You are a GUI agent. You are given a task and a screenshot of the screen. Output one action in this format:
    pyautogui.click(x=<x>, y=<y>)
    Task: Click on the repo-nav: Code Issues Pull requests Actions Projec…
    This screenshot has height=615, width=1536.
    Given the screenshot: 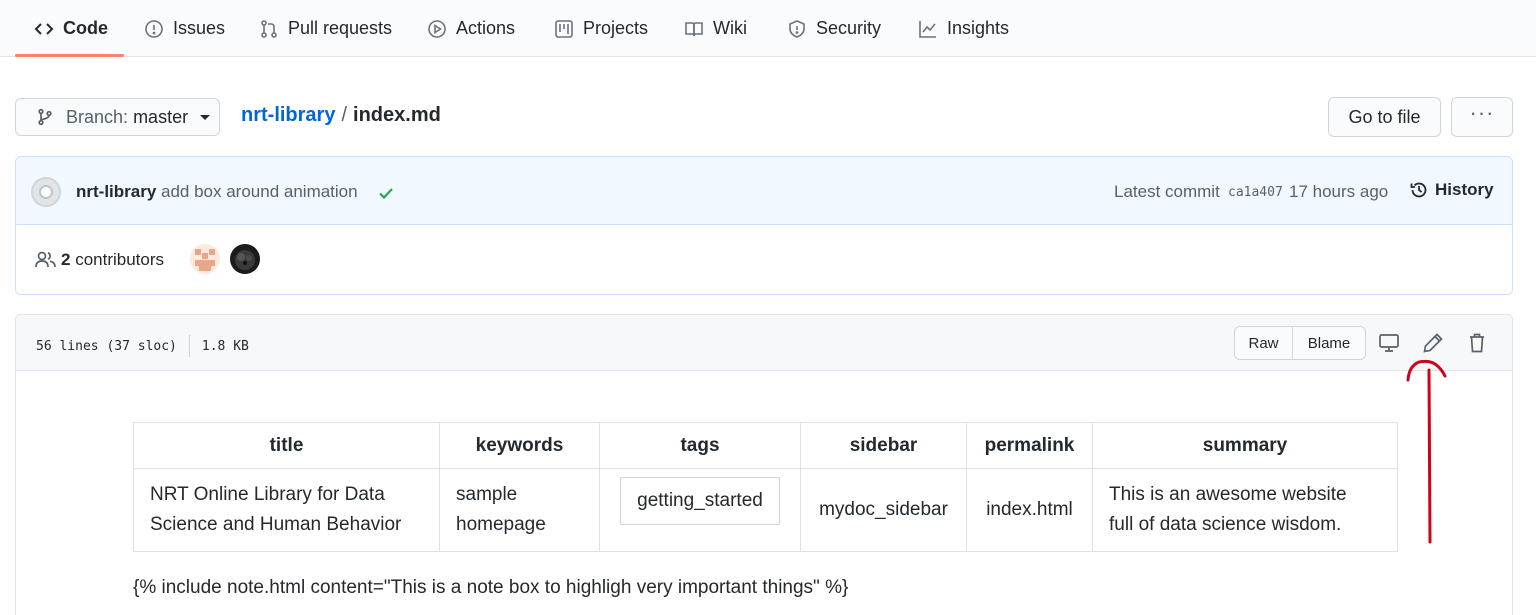 What is the action you would take?
    pyautogui.click(x=768, y=28)
    